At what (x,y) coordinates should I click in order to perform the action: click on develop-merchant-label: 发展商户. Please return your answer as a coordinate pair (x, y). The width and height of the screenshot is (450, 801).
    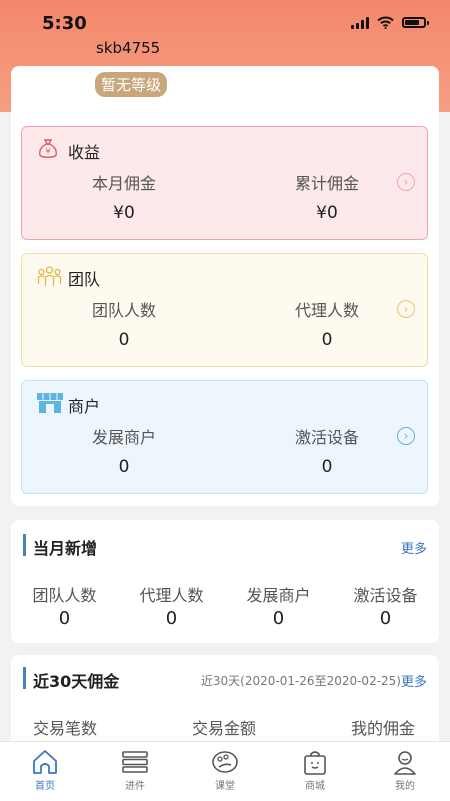
    Looking at the image, I should click on (123, 437).